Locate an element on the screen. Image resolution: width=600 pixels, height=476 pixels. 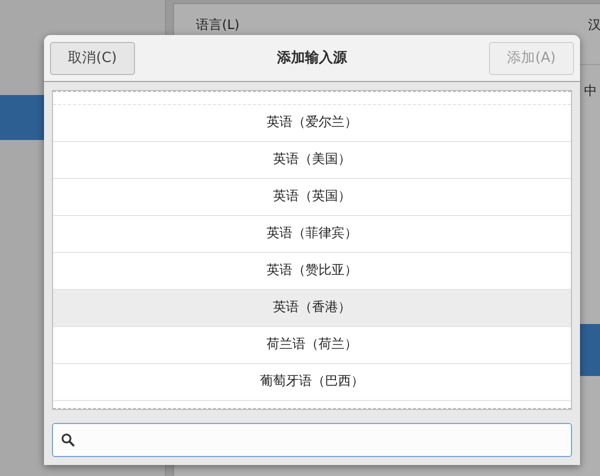
dialog-title: 添加输入源 is located at coordinates (312, 58).